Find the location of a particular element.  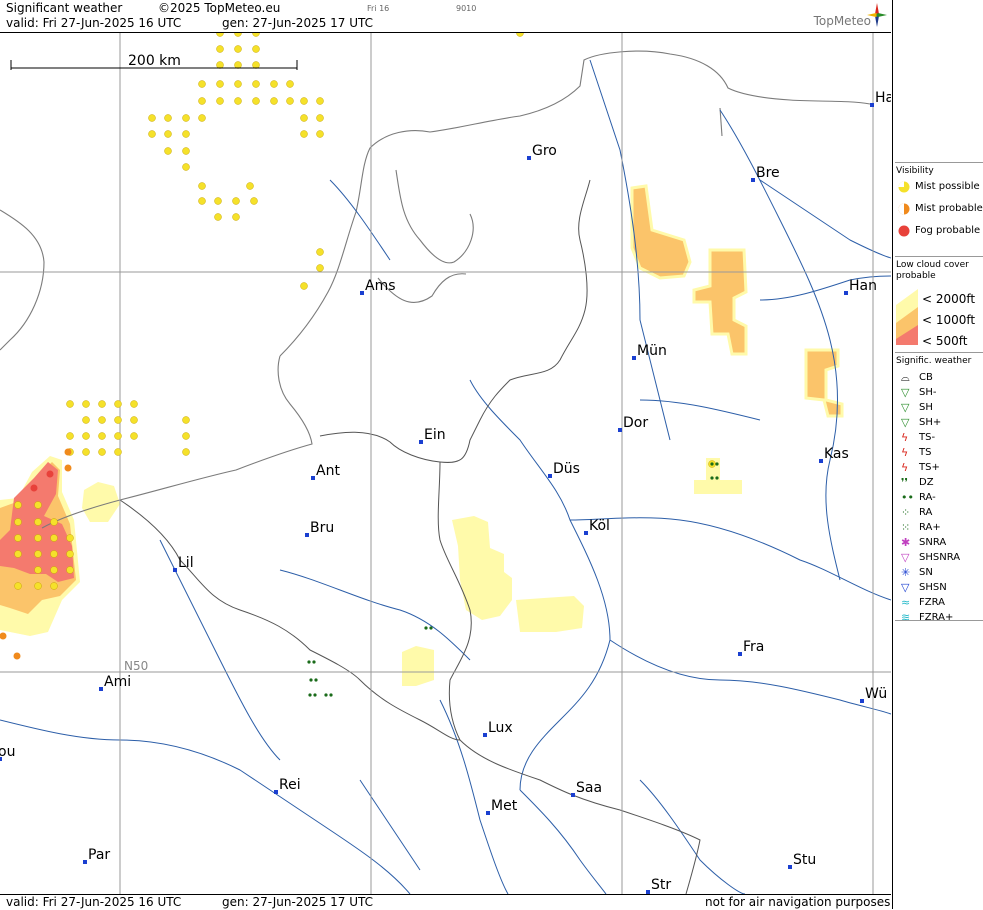

city-marker: Met is located at coordinates (502, 806).